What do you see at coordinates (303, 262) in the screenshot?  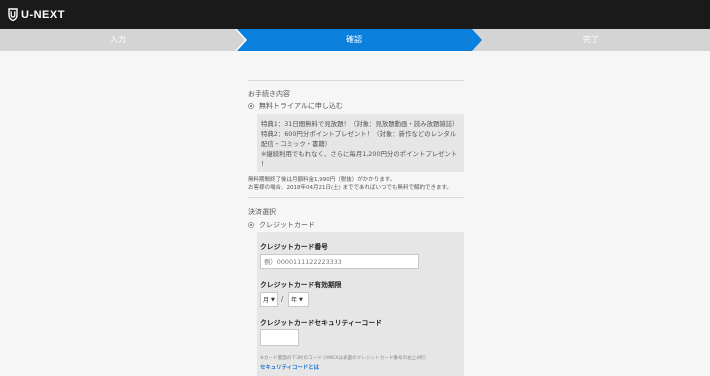 I see `card-number-placeholder: 例）0000111122223333` at bounding box center [303, 262].